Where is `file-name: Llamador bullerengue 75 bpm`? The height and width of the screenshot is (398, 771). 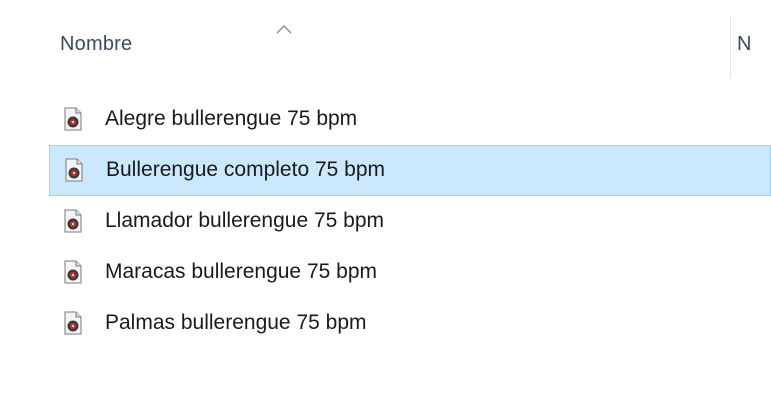 file-name: Llamador bullerengue 75 bpm is located at coordinates (245, 220).